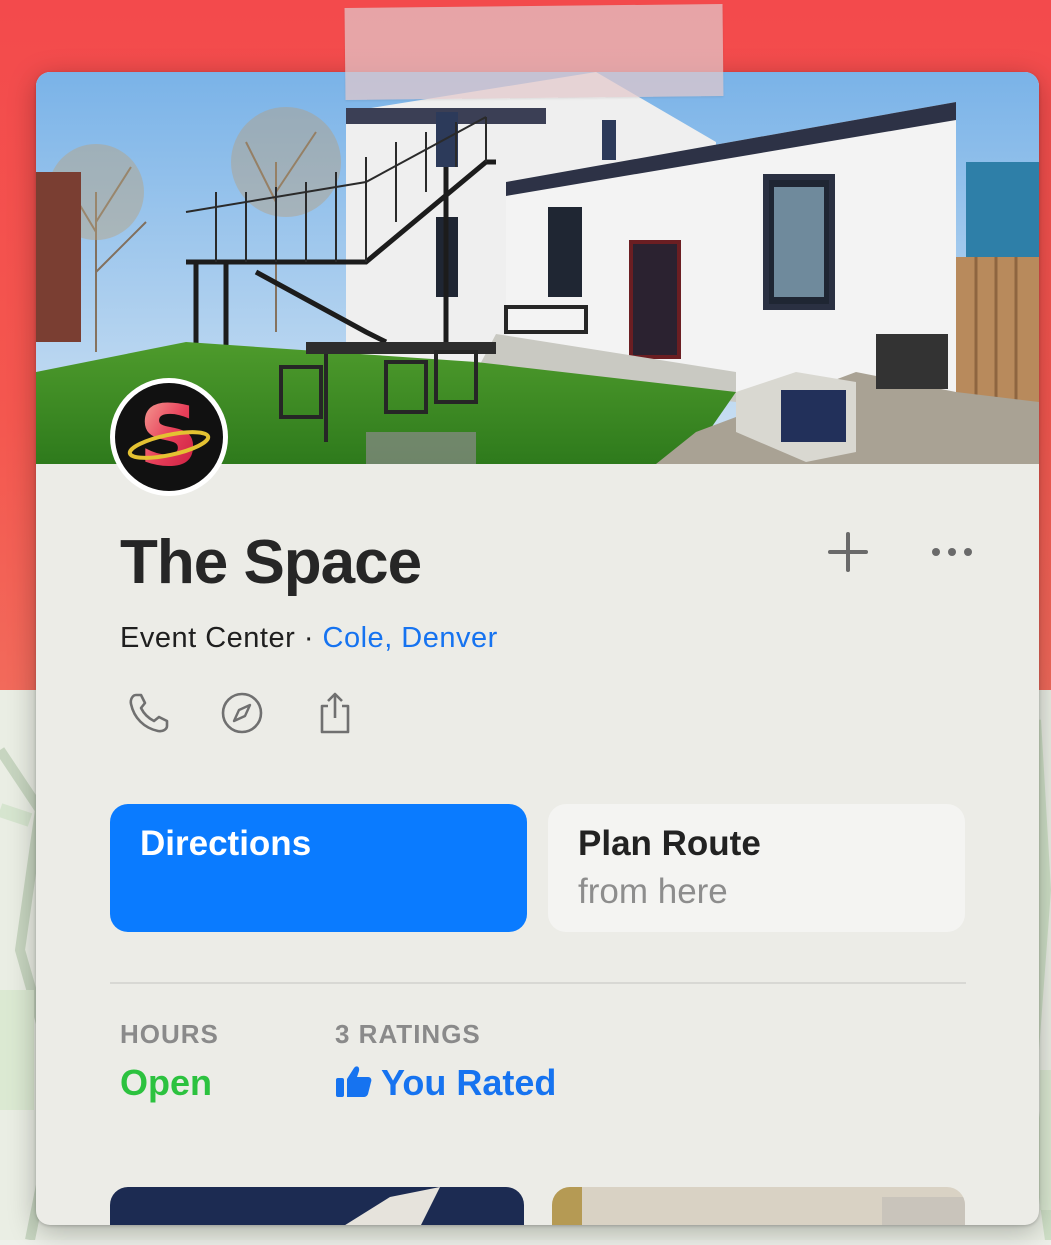  I want to click on plan-route-button: Plan Route from here, so click(756, 868).